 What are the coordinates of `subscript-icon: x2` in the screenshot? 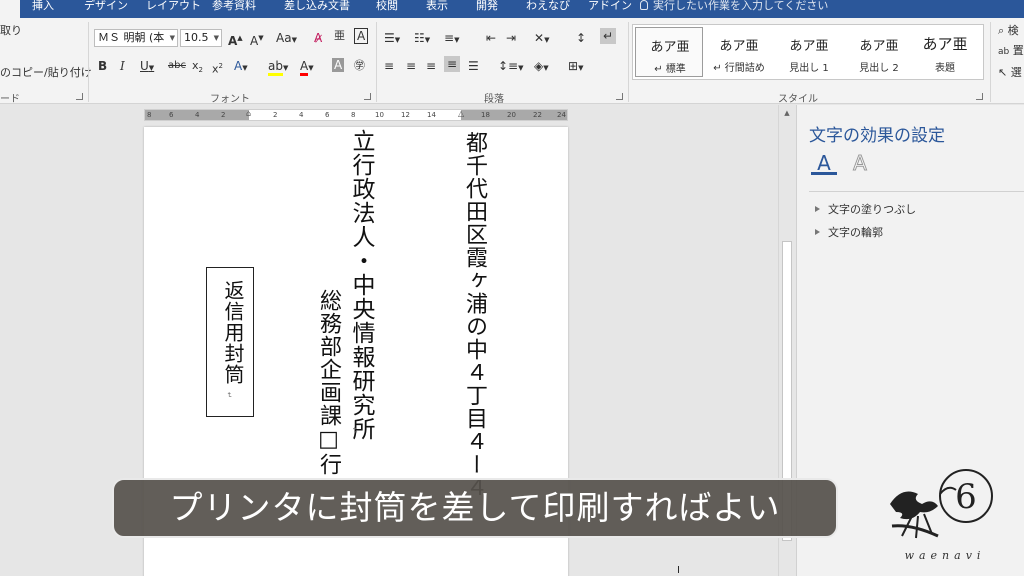 It's located at (197, 68).